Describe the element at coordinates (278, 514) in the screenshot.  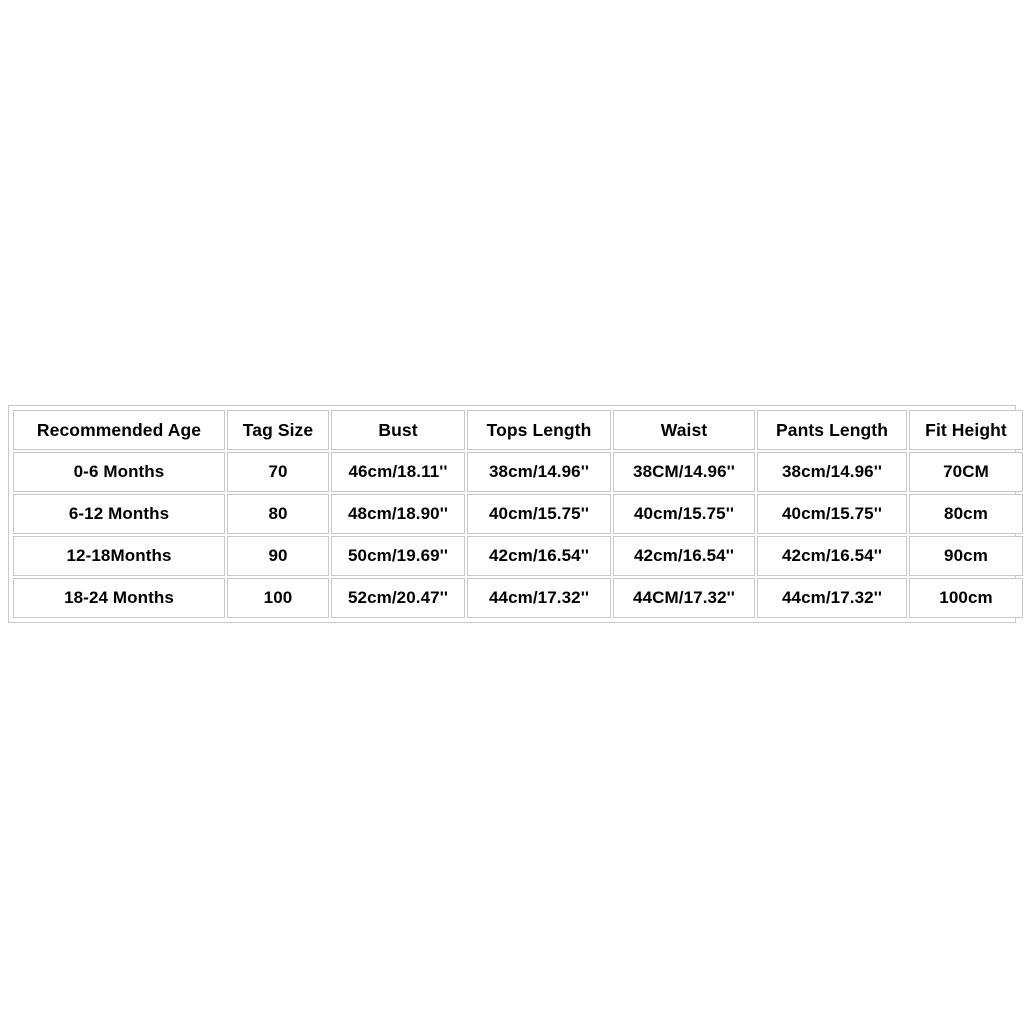
I see `cell-tag-size: 80` at that location.